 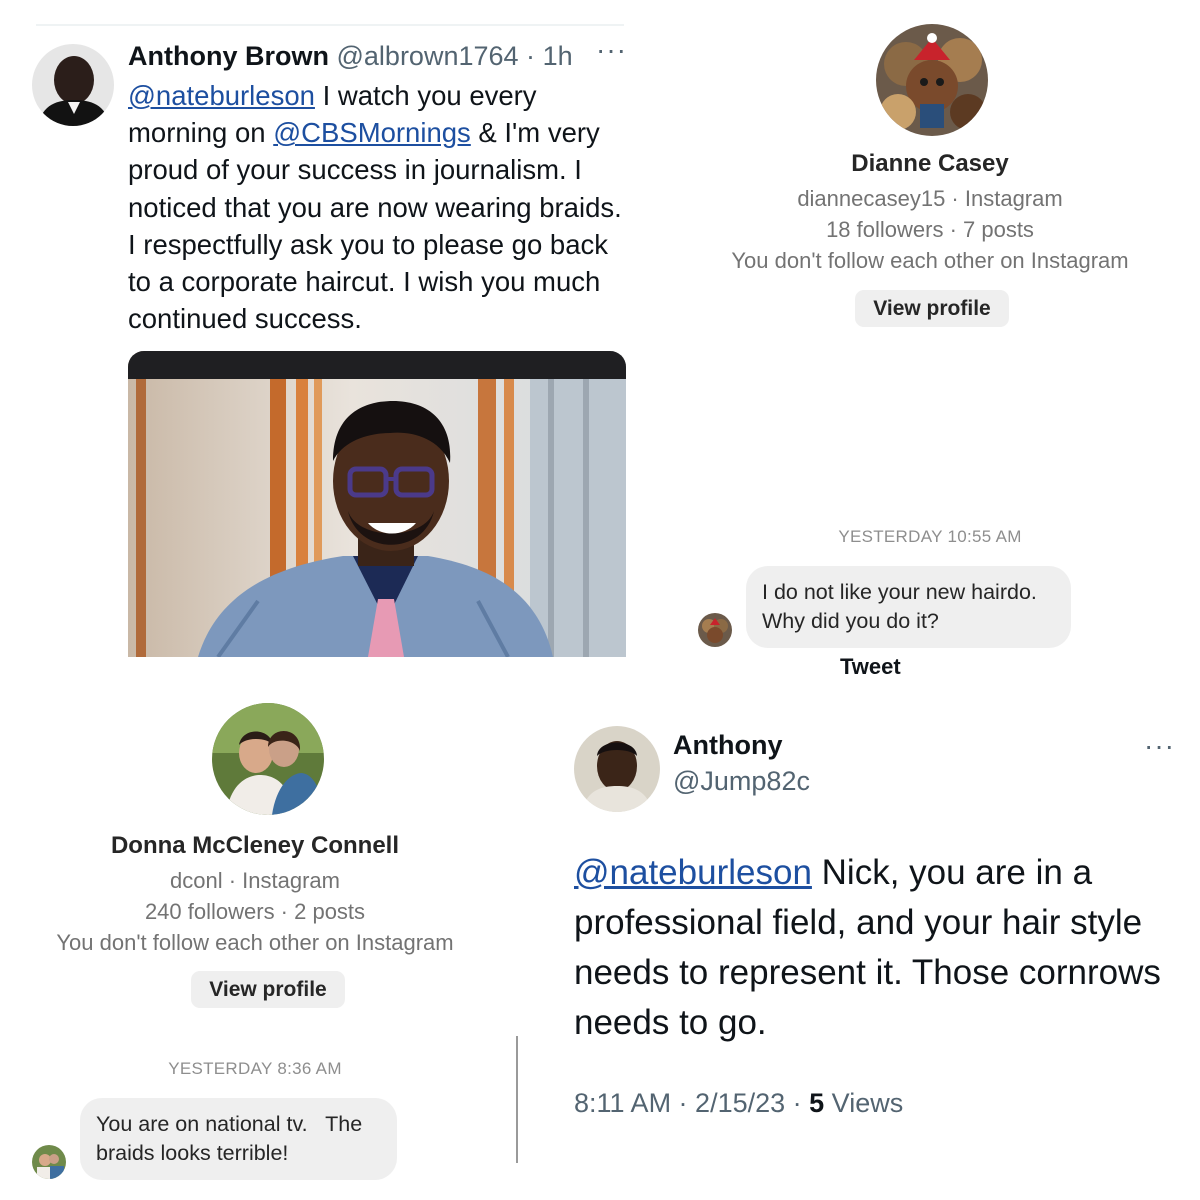 I want to click on tweet-photo, so click(x=377, y=504).